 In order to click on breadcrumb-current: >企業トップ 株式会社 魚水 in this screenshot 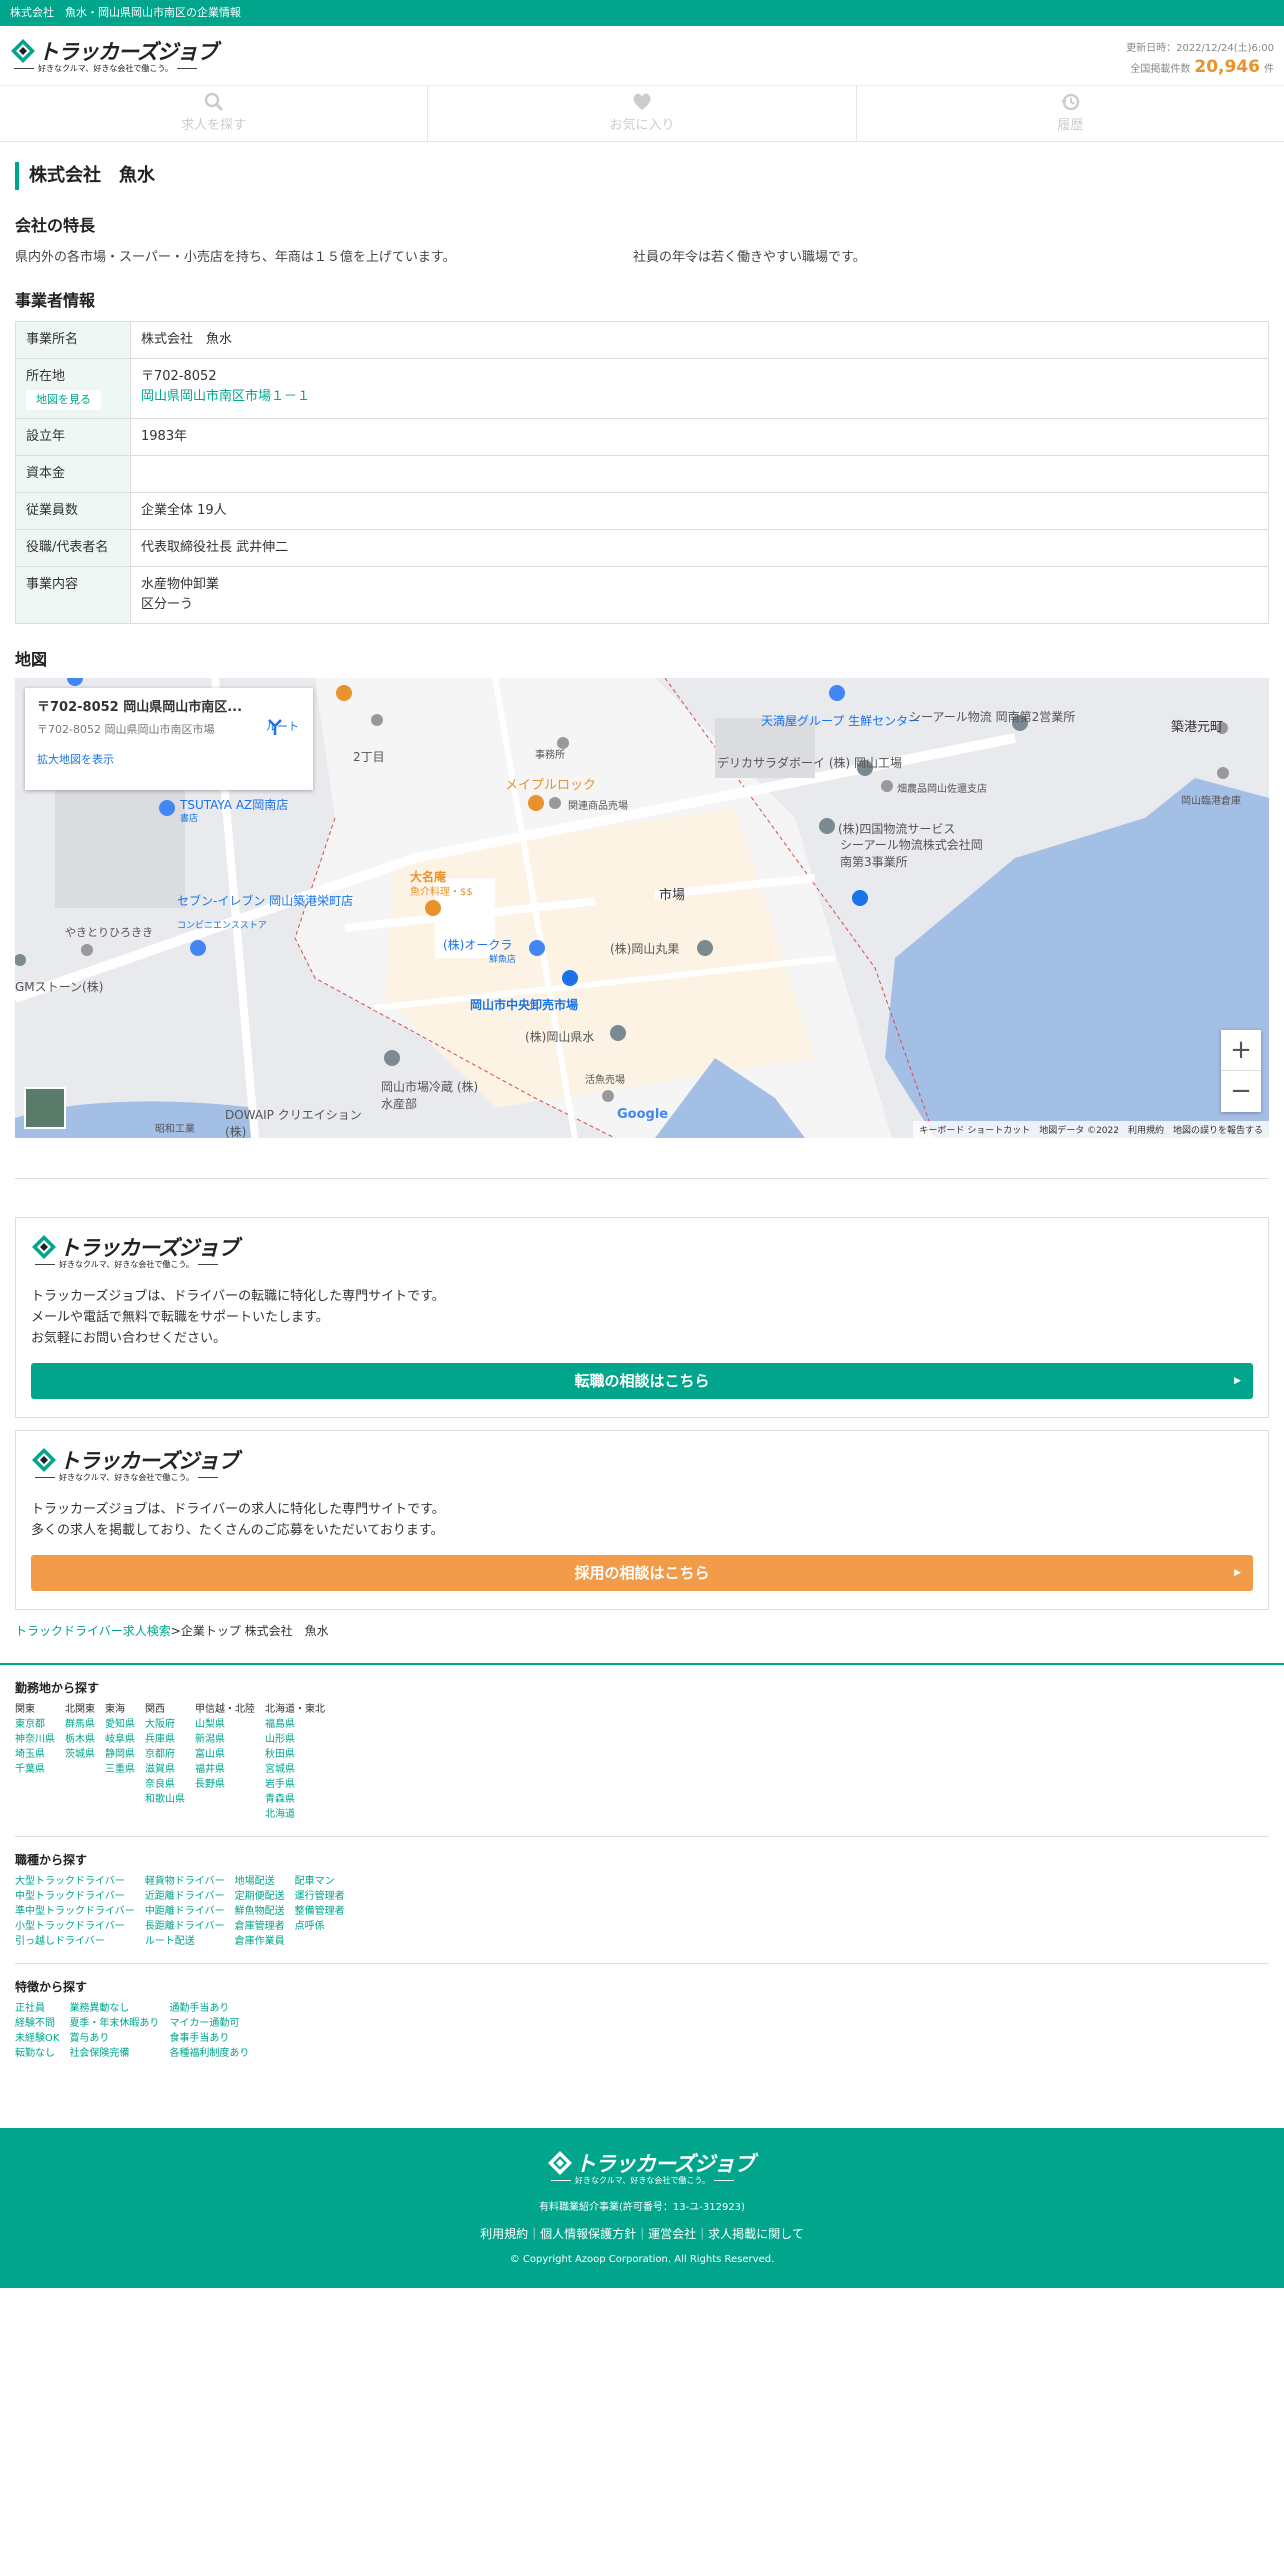, I will do `click(249, 1631)`.